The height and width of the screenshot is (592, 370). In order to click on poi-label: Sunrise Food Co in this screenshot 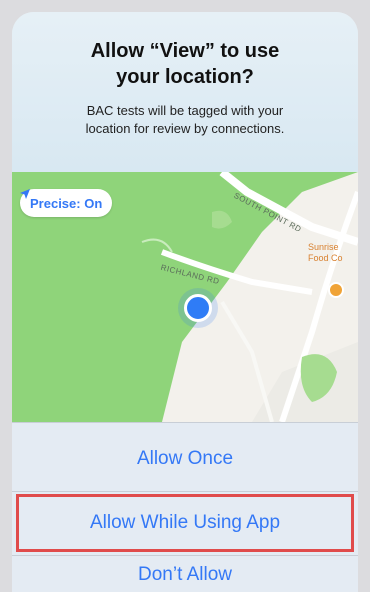, I will do `click(325, 253)`.